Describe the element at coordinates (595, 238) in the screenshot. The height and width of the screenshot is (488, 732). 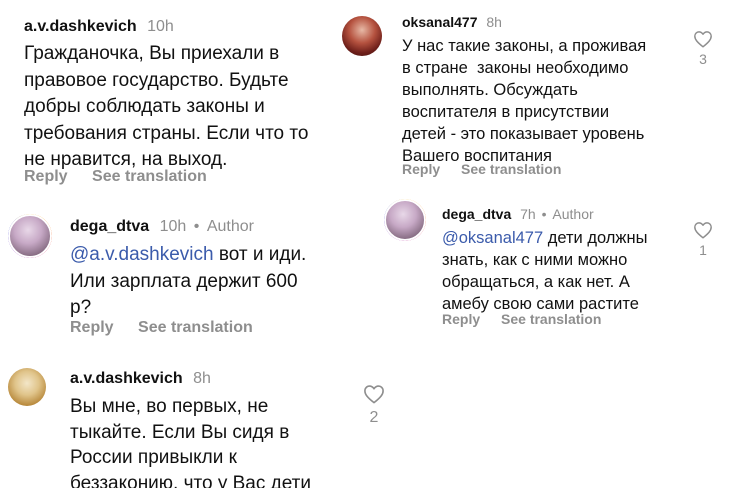
I see `comment-line-rest: дети должны` at that location.